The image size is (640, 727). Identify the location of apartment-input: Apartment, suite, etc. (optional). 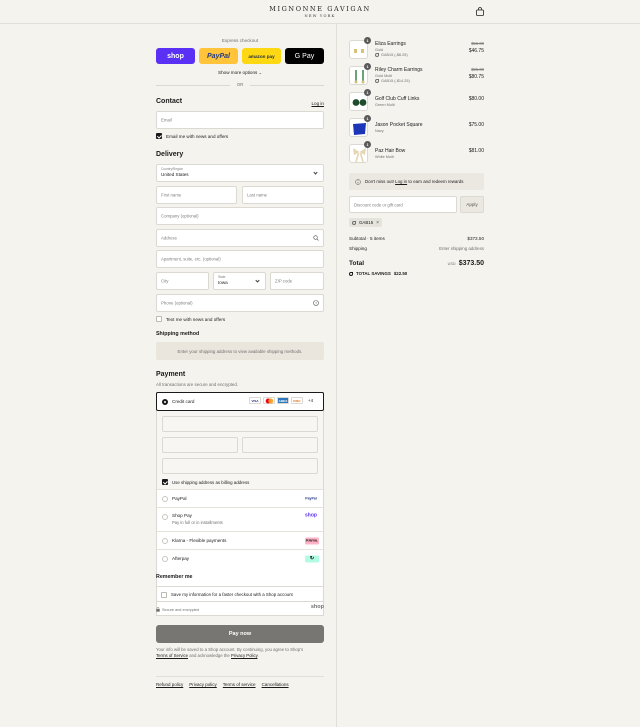
(240, 259).